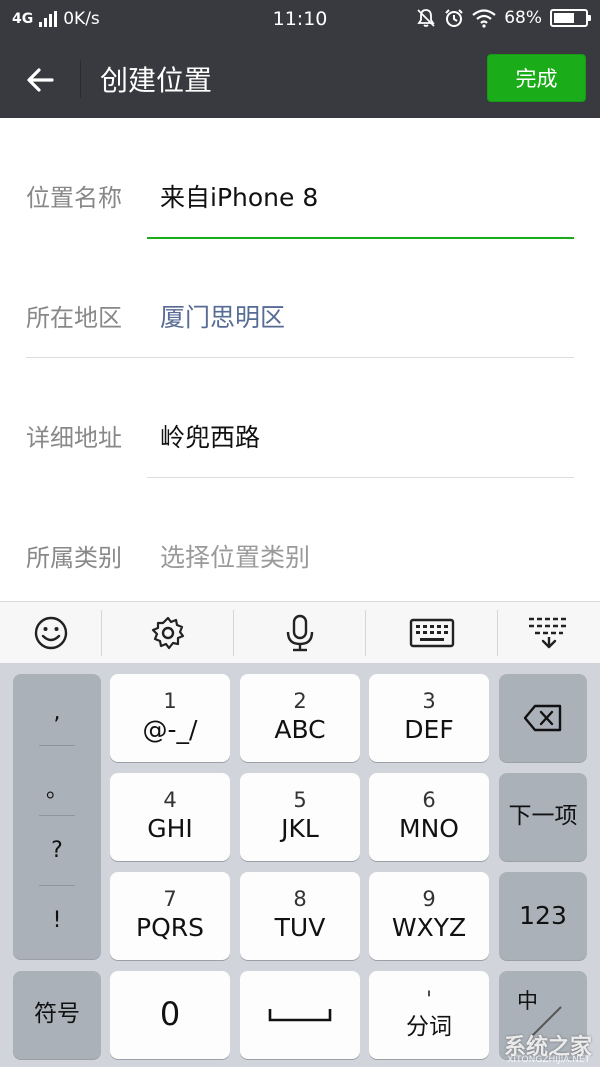  Describe the element at coordinates (156, 80) in the screenshot. I see `page-title: 创建位置` at that location.